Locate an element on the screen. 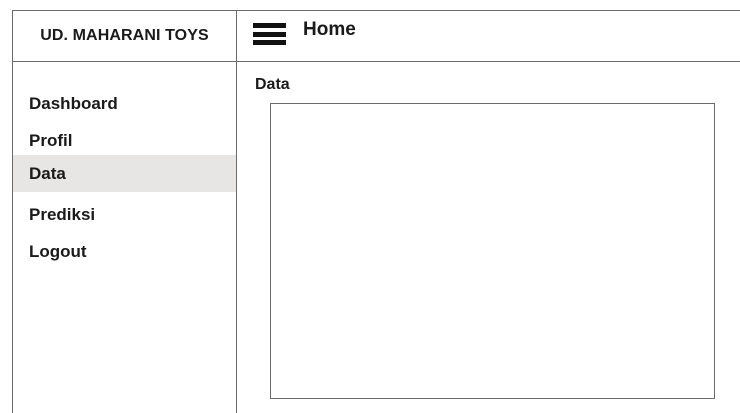 The image size is (740, 413). page-title: Home is located at coordinates (329, 29).